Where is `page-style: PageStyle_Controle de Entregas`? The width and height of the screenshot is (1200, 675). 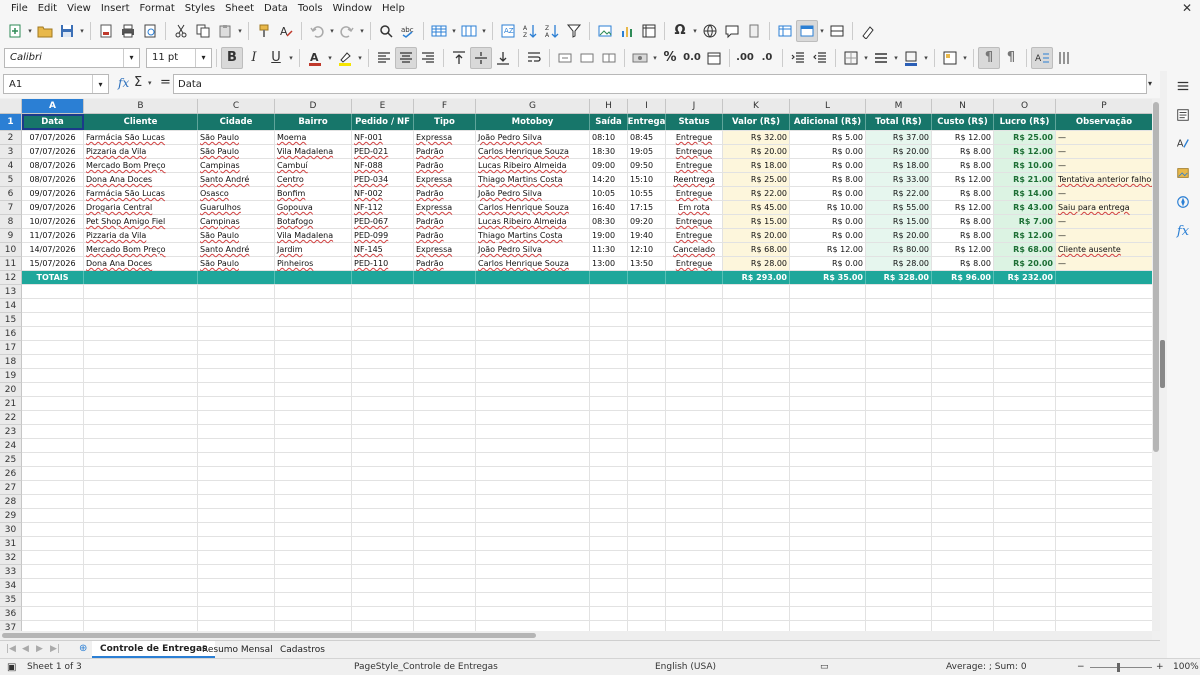
page-style: PageStyle_Controle de Entregas is located at coordinates (426, 667).